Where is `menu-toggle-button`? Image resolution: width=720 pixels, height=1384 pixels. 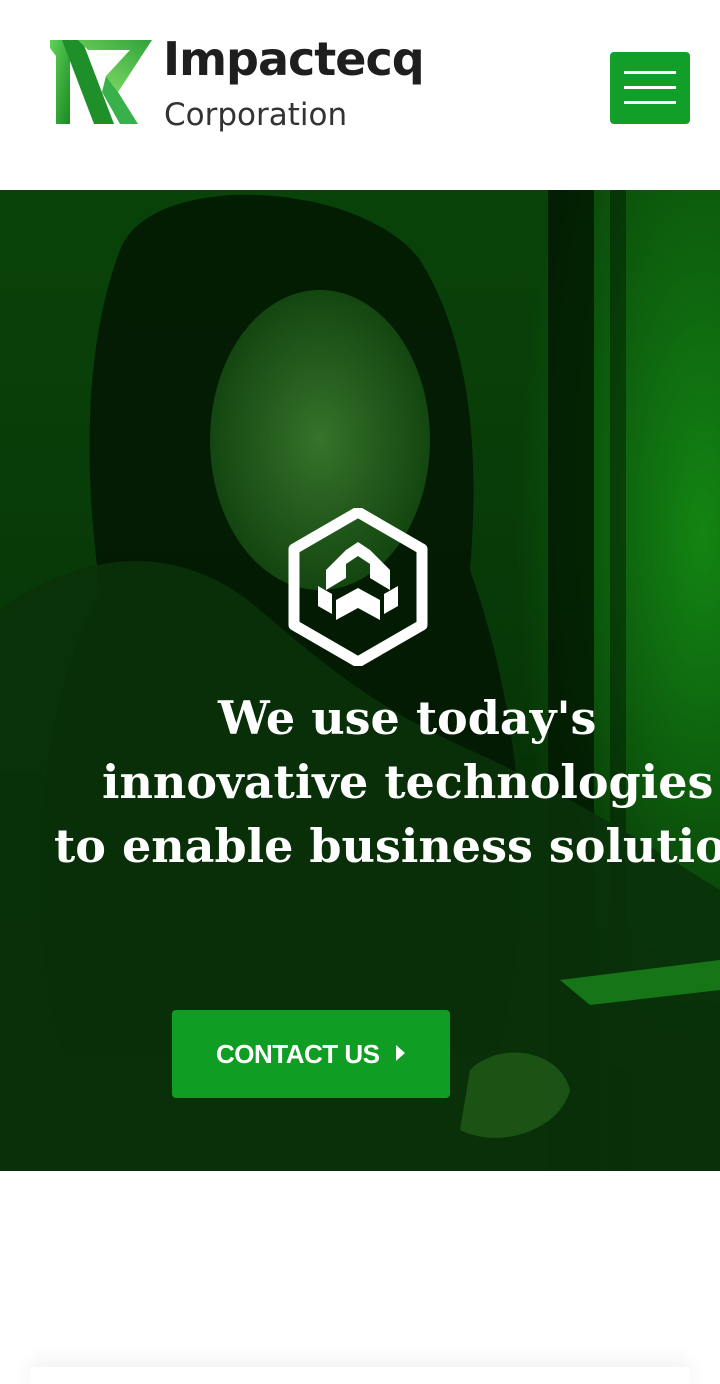
menu-toggle-button is located at coordinates (650, 88).